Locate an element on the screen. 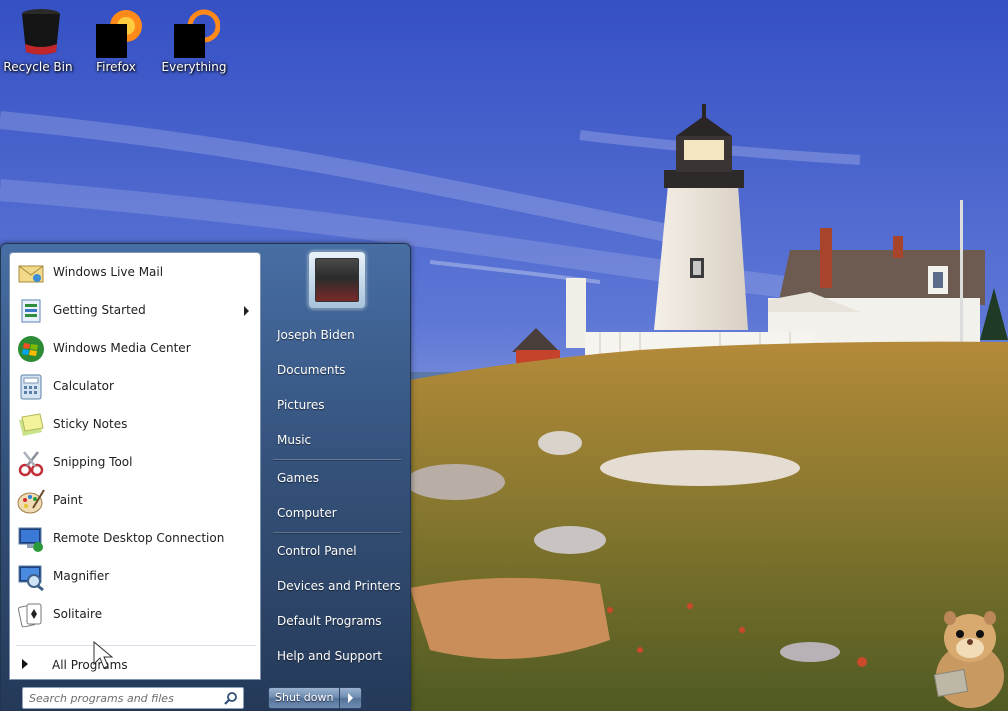 This screenshot has height=711, width=1008. link-devices-and-printers: Devices and Printers is located at coordinates (337, 586).